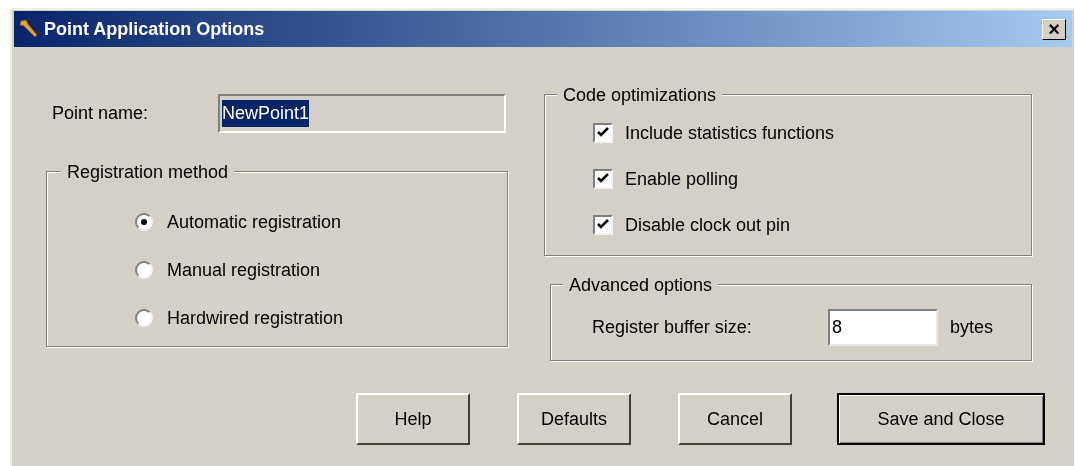 The image size is (1076, 466). Describe the element at coordinates (413, 419) in the screenshot. I see `dialog-button: Help` at that location.